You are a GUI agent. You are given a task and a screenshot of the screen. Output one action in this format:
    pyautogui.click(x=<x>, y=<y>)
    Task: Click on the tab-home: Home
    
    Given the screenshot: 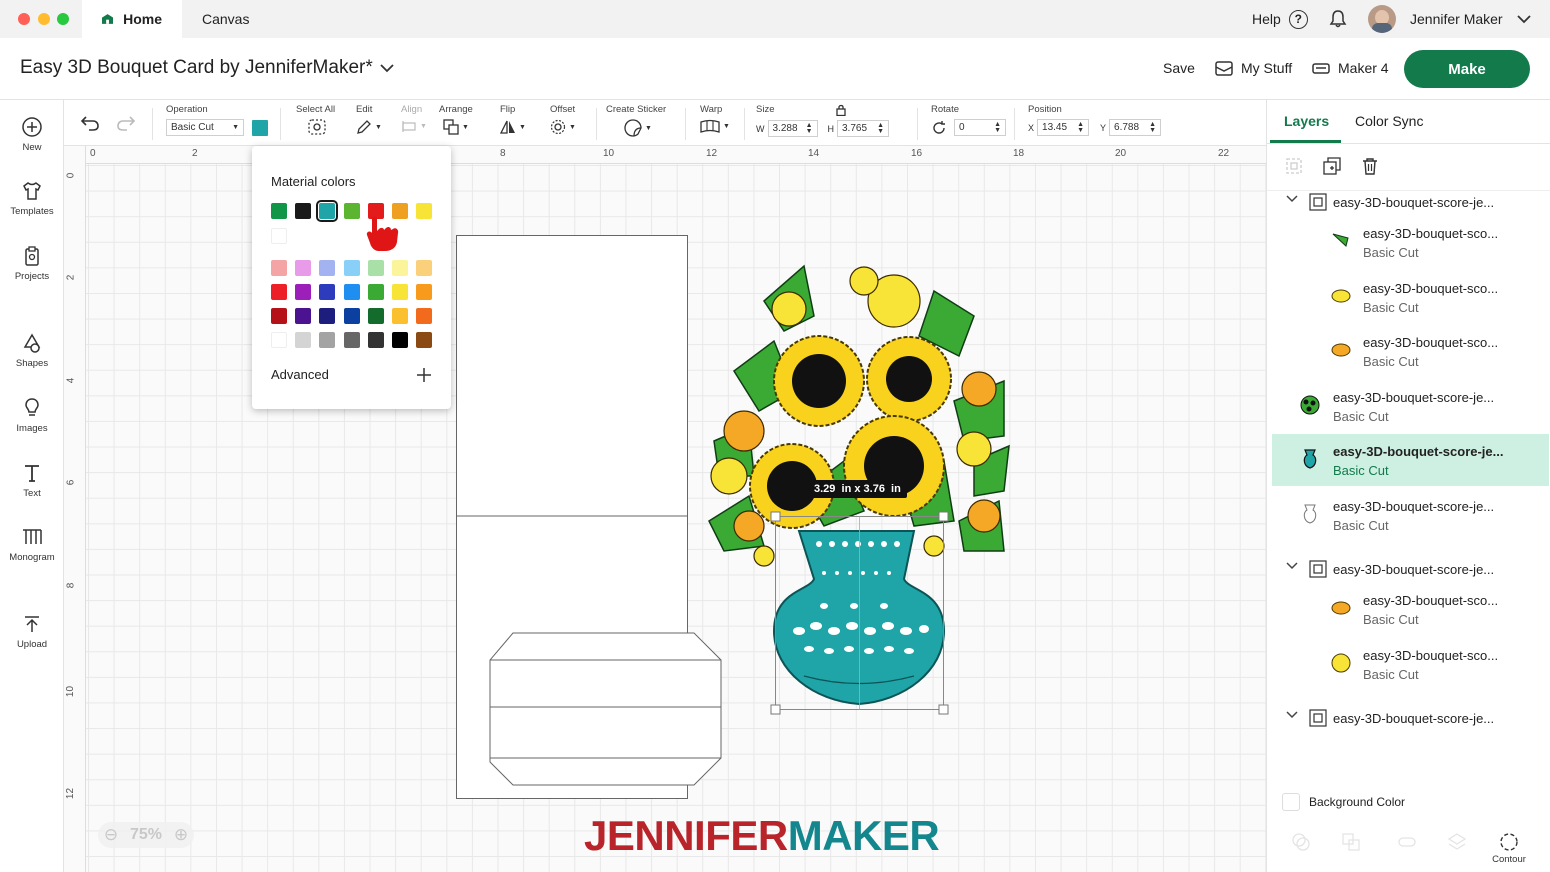 What is the action you would take?
    pyautogui.click(x=132, y=19)
    